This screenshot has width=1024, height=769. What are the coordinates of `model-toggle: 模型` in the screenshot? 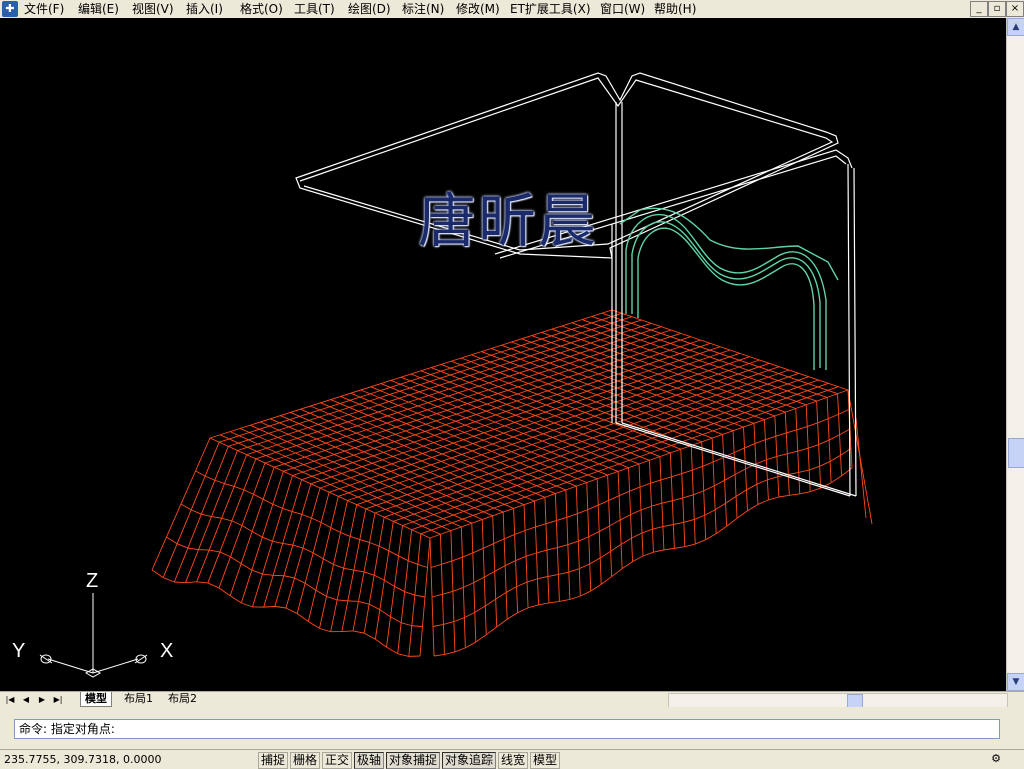 It's located at (545, 760).